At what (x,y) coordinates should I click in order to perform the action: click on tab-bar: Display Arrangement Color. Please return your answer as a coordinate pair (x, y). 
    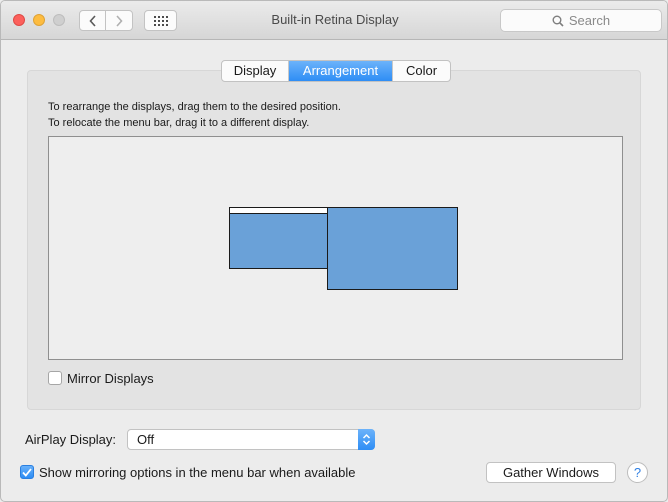
    Looking at the image, I should click on (336, 71).